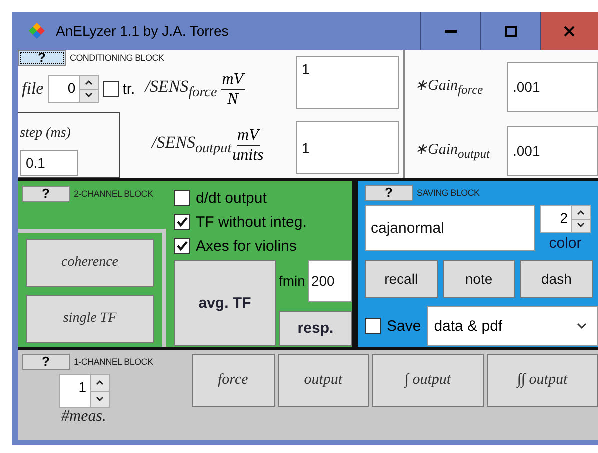 The width and height of the screenshot is (598, 453). What do you see at coordinates (330, 281) in the screenshot?
I see `fmin-field: 200` at bounding box center [330, 281].